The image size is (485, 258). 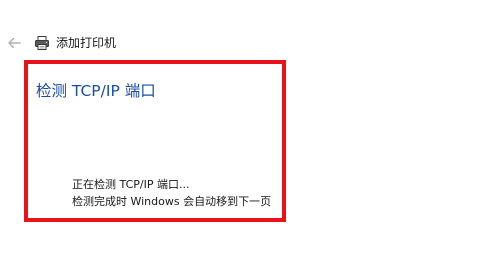 I want to click on printer-icon, so click(x=42, y=43).